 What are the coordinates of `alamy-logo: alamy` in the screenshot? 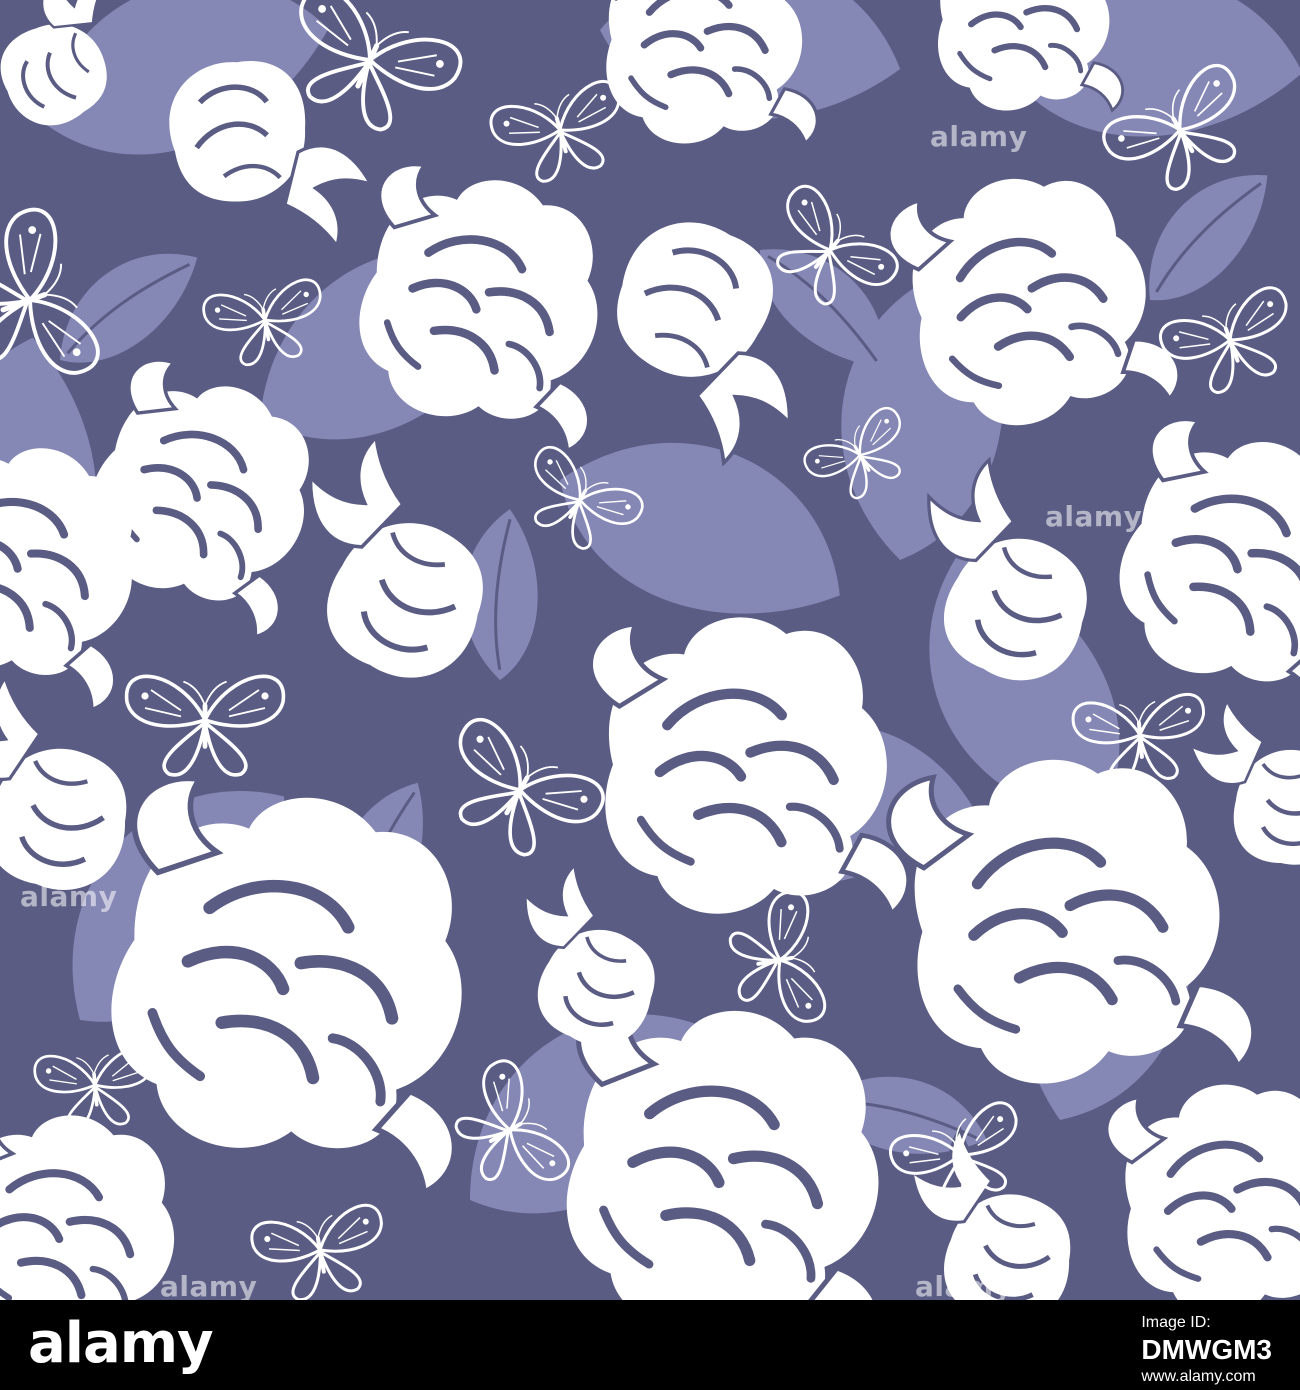 It's located at (121, 1343).